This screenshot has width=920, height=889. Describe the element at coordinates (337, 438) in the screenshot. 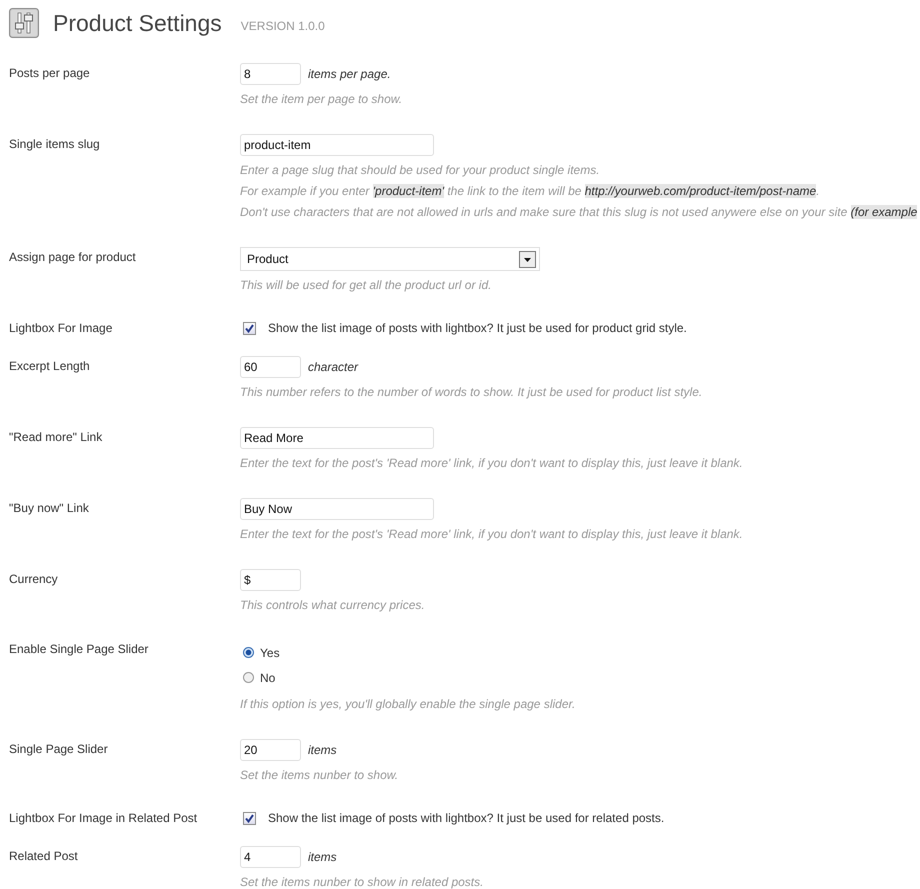

I see `text-field: Read More` at that location.